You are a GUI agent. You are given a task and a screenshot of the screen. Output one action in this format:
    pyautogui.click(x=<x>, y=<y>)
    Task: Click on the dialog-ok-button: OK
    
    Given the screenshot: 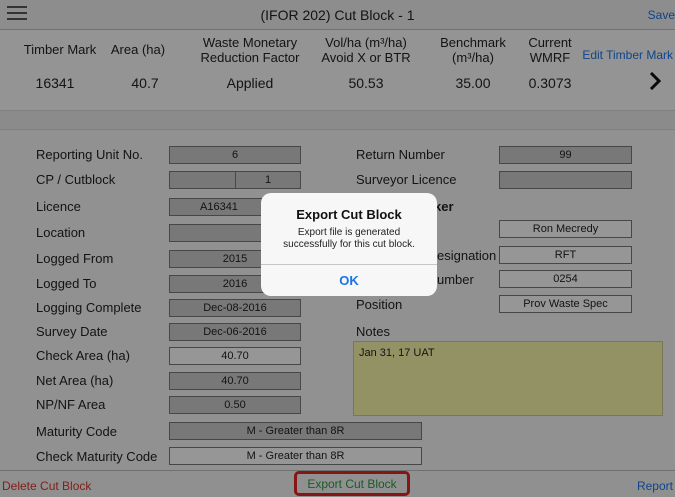 What is the action you would take?
    pyautogui.click(x=349, y=280)
    